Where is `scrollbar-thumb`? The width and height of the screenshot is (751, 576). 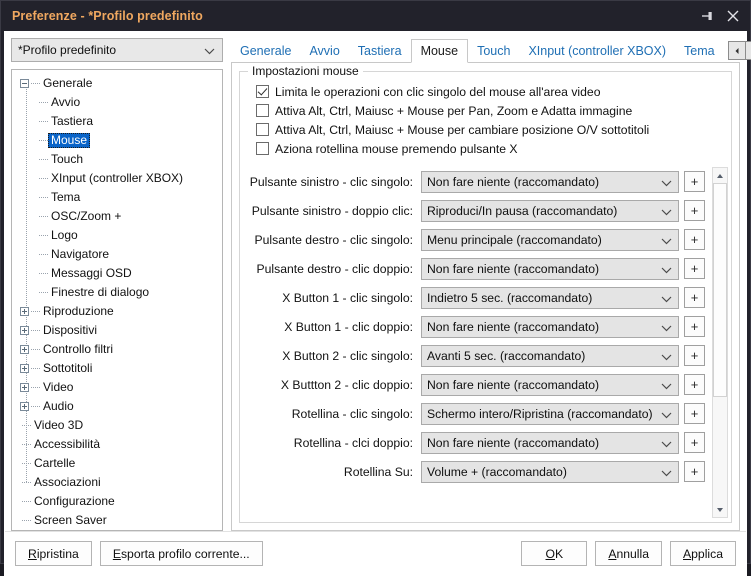
scrollbar-thumb is located at coordinates (720, 290).